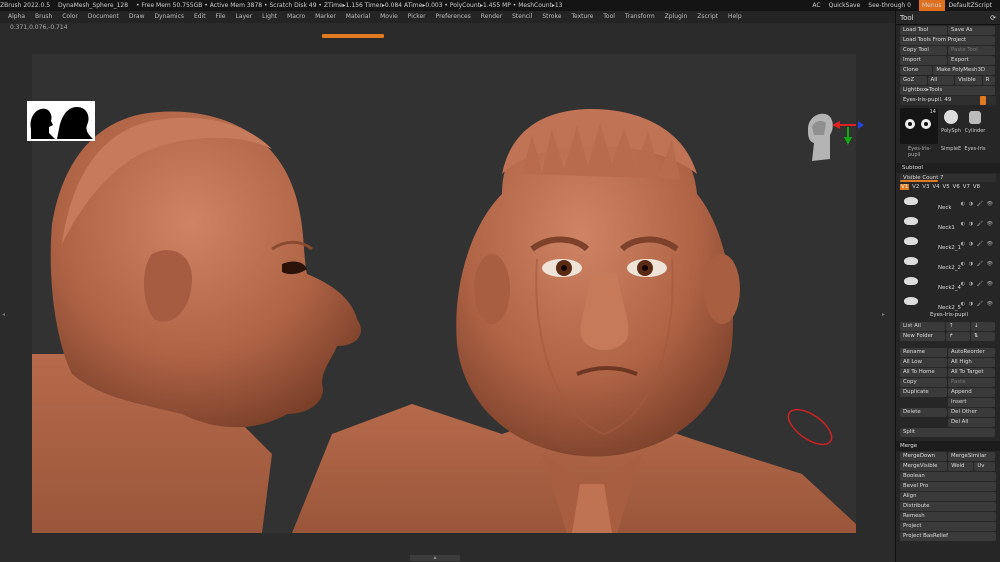 The height and width of the screenshot is (562, 1000). What do you see at coordinates (935, 187) in the screenshot?
I see `vtab-v4: V4` at bounding box center [935, 187].